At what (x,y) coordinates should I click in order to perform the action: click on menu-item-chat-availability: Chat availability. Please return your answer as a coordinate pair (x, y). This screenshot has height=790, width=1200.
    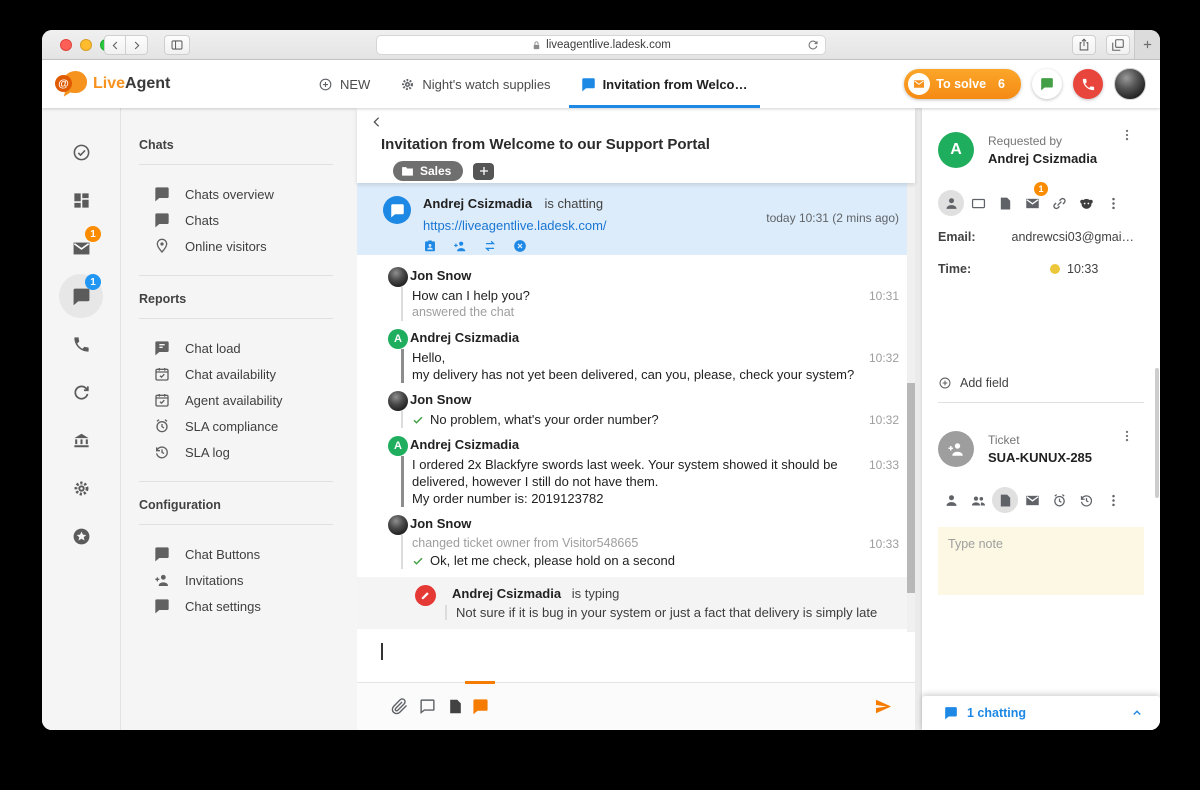
    Looking at the image, I should click on (236, 374).